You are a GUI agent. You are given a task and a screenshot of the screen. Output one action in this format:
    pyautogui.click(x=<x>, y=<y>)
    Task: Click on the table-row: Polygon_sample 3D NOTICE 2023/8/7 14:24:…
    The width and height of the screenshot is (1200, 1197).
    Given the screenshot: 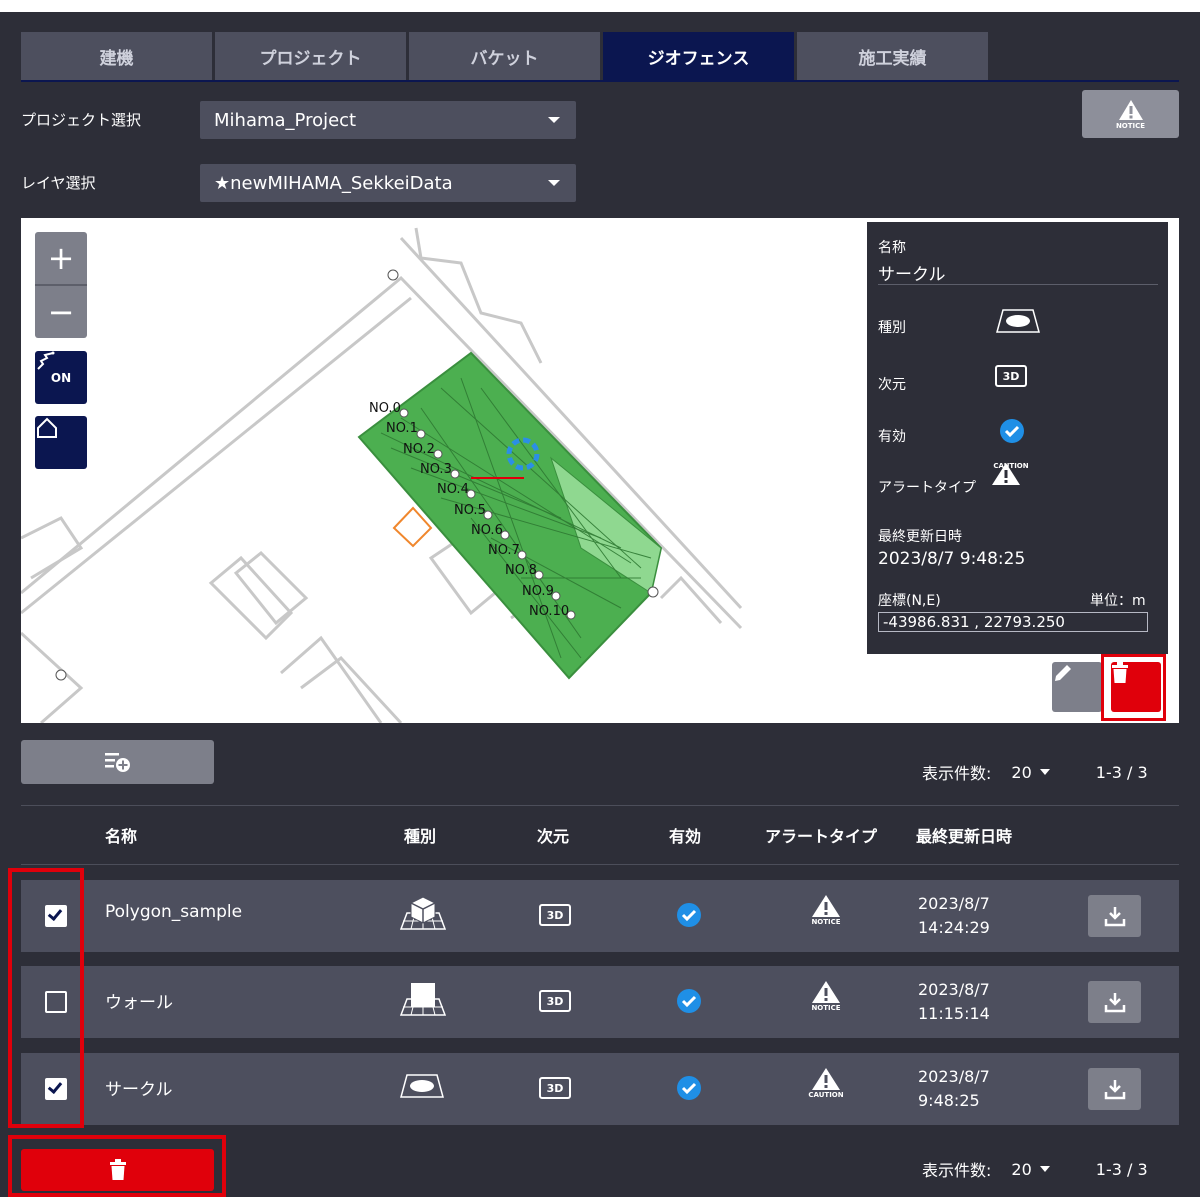 What is the action you would take?
    pyautogui.click(x=600, y=916)
    